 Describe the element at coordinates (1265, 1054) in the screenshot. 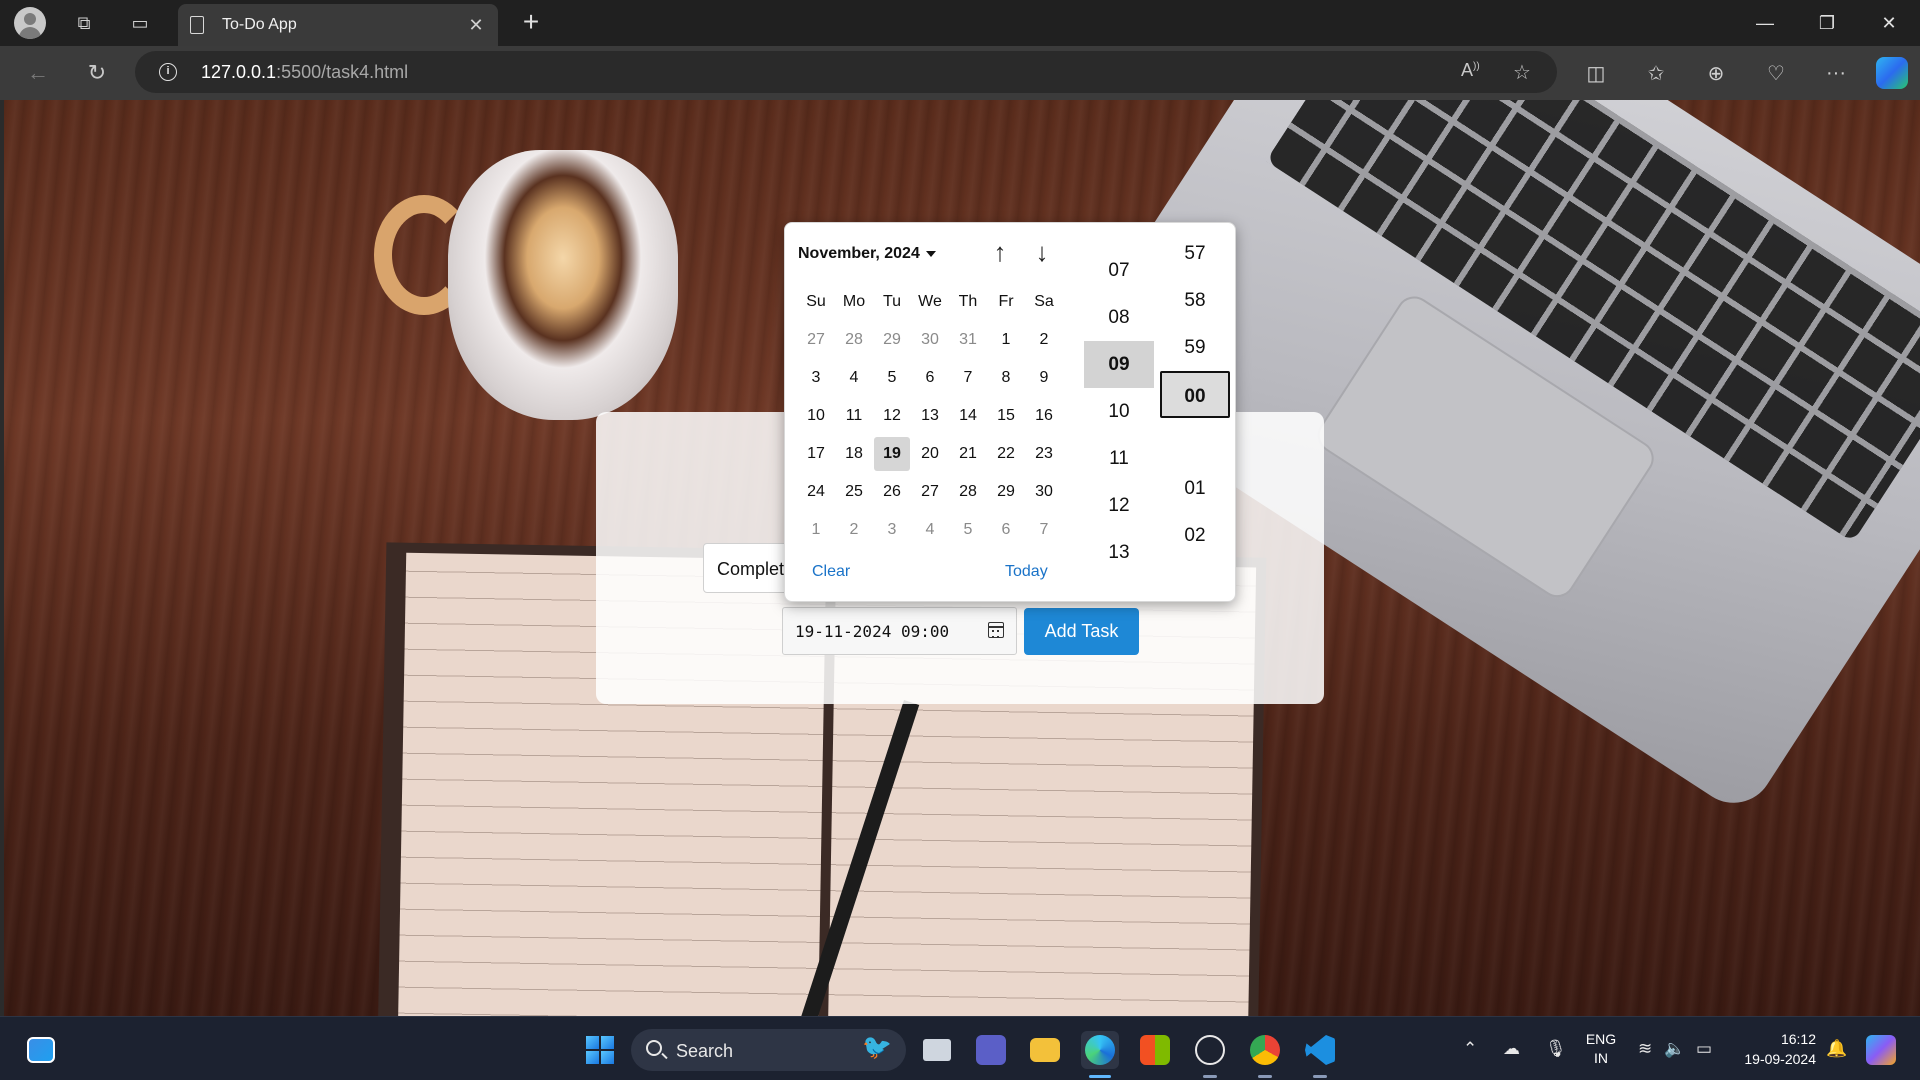

I see `chrome-icon` at that location.